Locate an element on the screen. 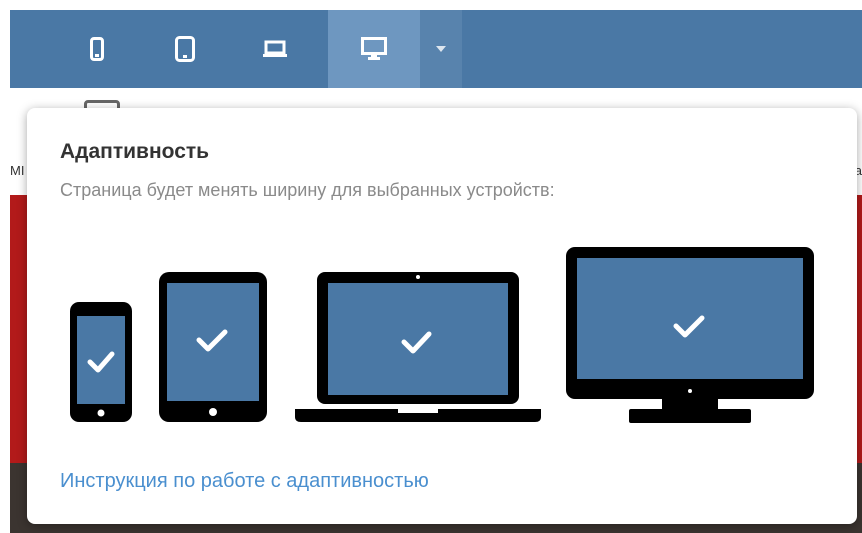 This screenshot has height=533, width=862. adaptivity-instructions-link: Инструкция по работе с адаптивностью is located at coordinates (244, 481).